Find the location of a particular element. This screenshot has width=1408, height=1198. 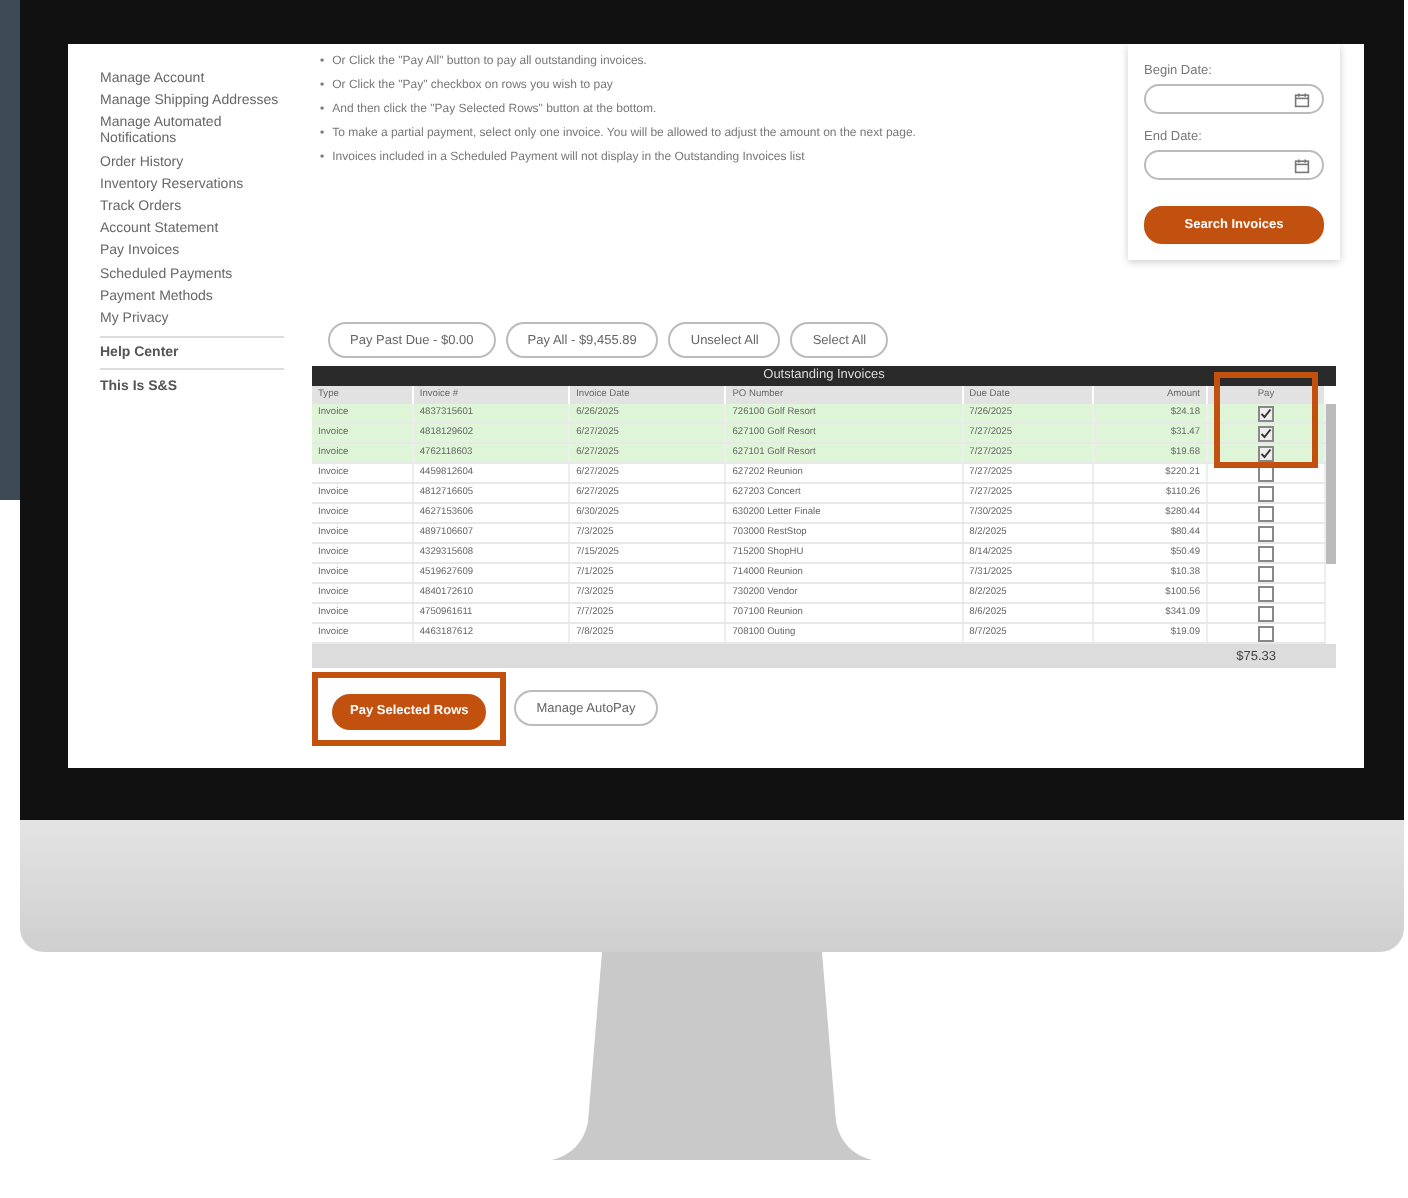

highlight-frame is located at coordinates (1266, 420).